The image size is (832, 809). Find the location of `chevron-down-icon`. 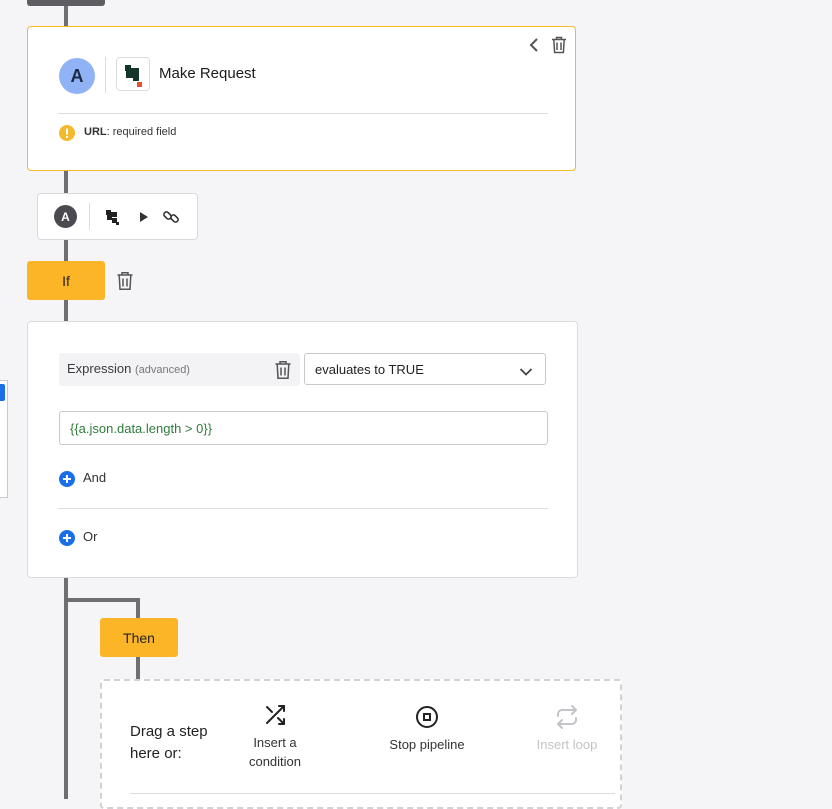

chevron-down-icon is located at coordinates (526, 370).